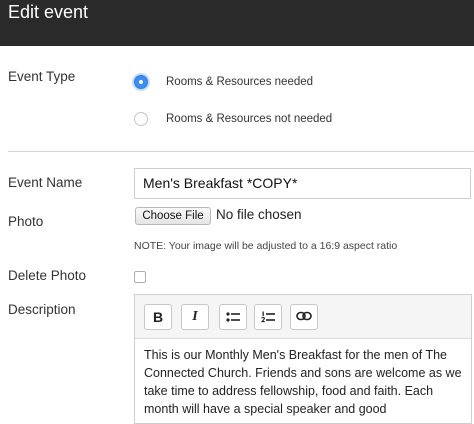 This screenshot has width=474, height=424. Describe the element at coordinates (45, 182) in the screenshot. I see `event-name-label: Event Name` at that location.